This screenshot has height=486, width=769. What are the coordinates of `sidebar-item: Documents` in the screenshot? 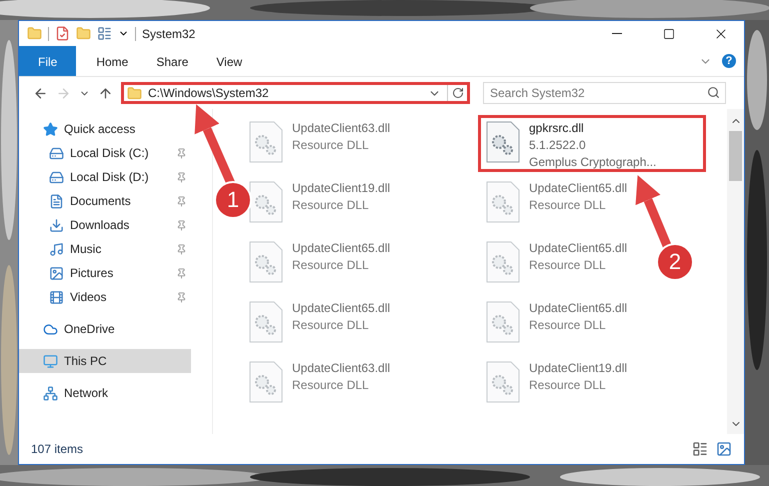 It's located at (105, 201).